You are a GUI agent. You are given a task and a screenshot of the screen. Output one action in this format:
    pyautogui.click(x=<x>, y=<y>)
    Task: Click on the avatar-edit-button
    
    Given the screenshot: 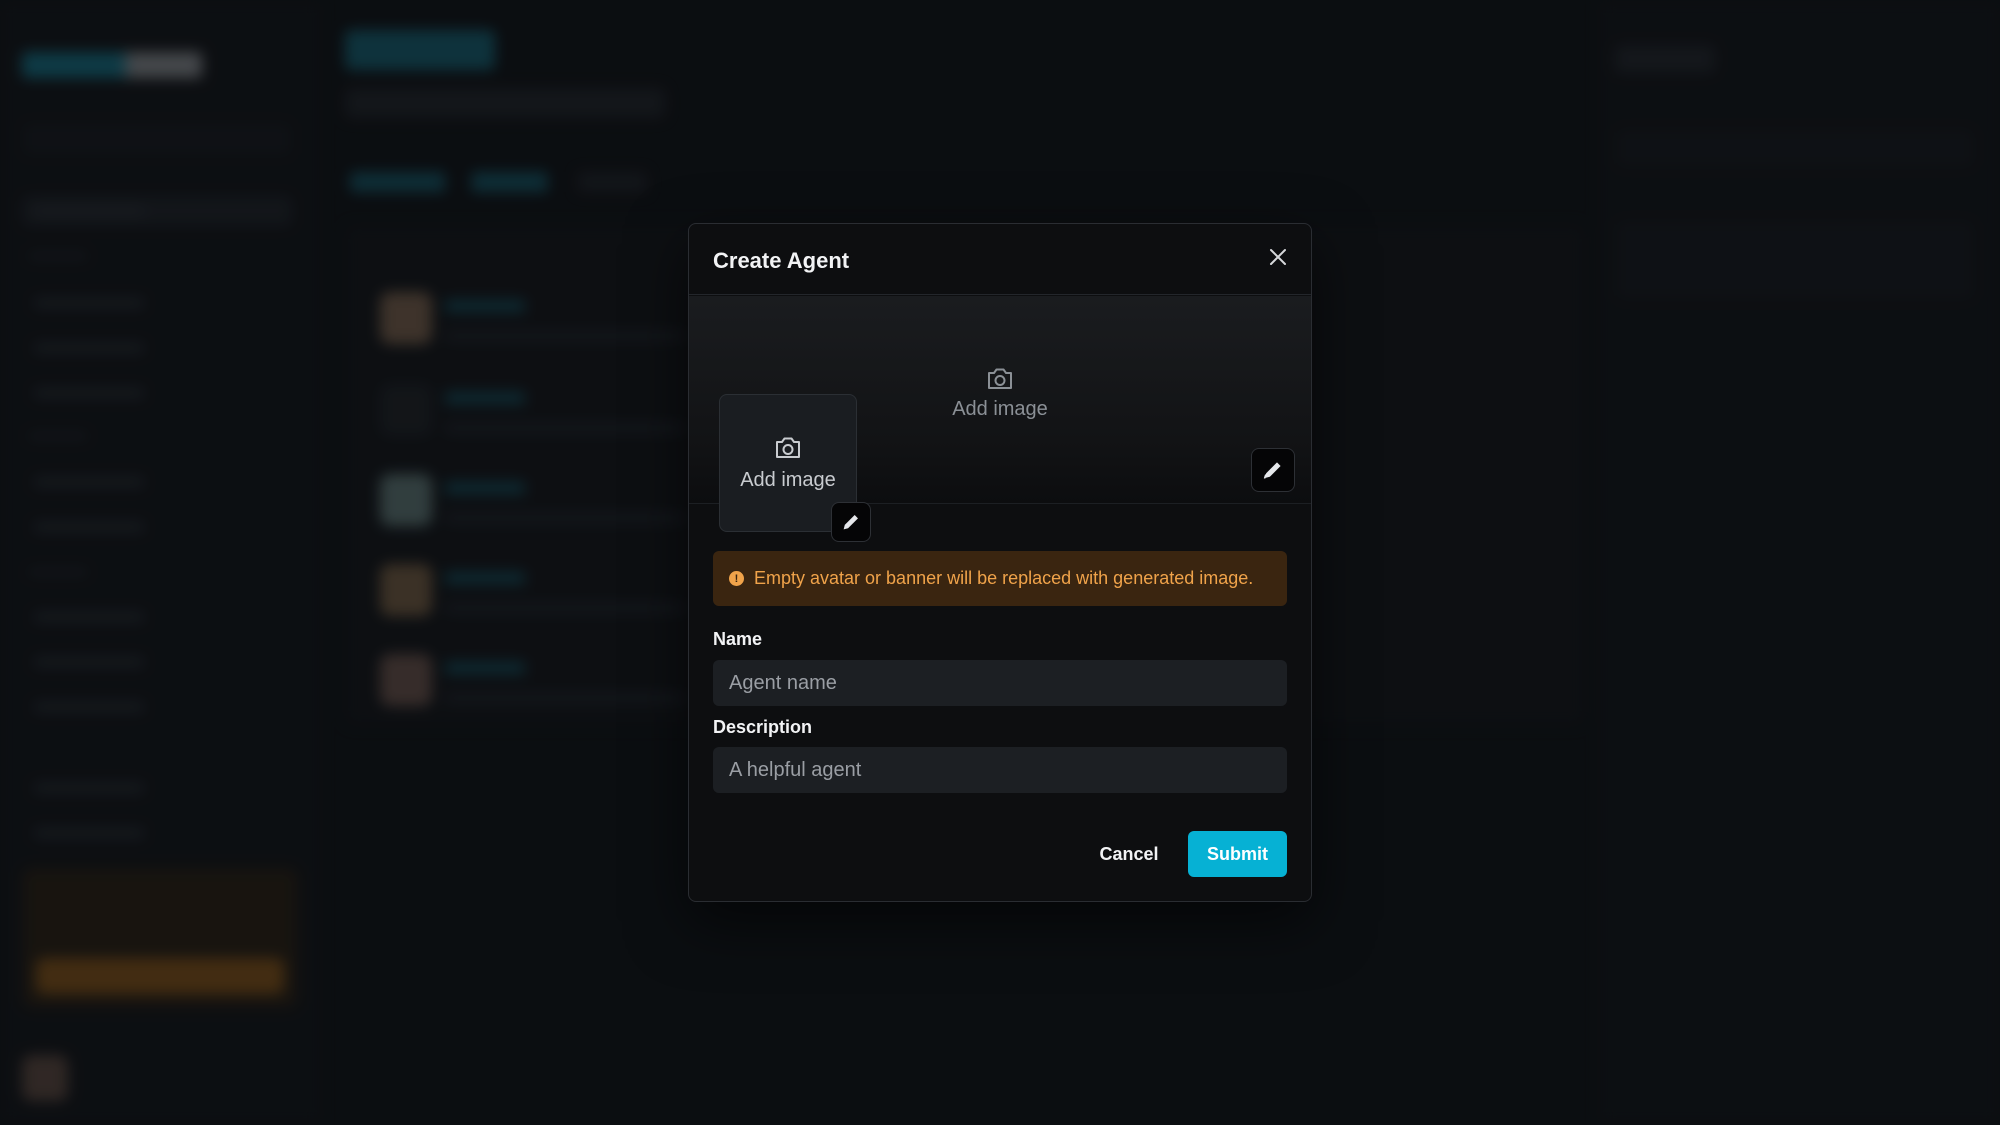 What is the action you would take?
    pyautogui.click(x=851, y=522)
    